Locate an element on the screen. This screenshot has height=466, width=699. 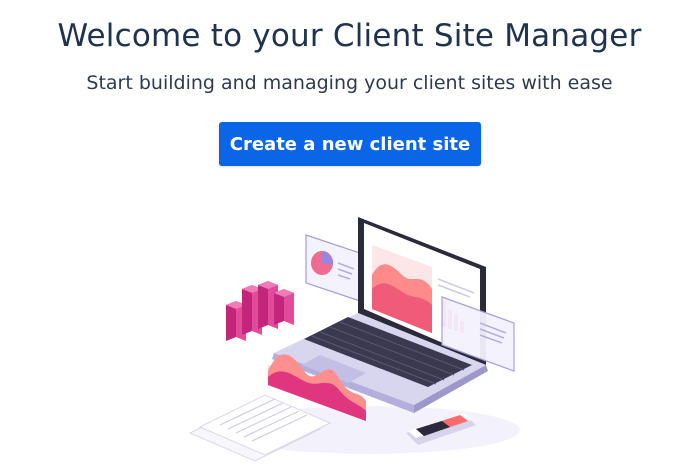
bar-chart-3d-icon is located at coordinates (260, 311).